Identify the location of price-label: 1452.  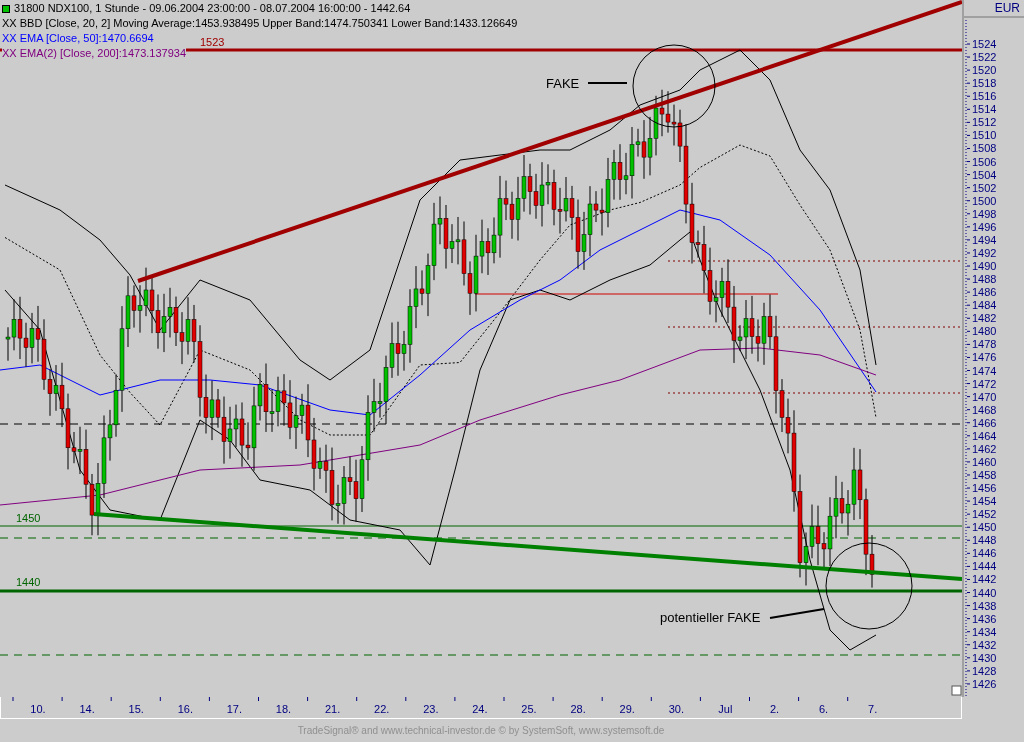
(984, 514).